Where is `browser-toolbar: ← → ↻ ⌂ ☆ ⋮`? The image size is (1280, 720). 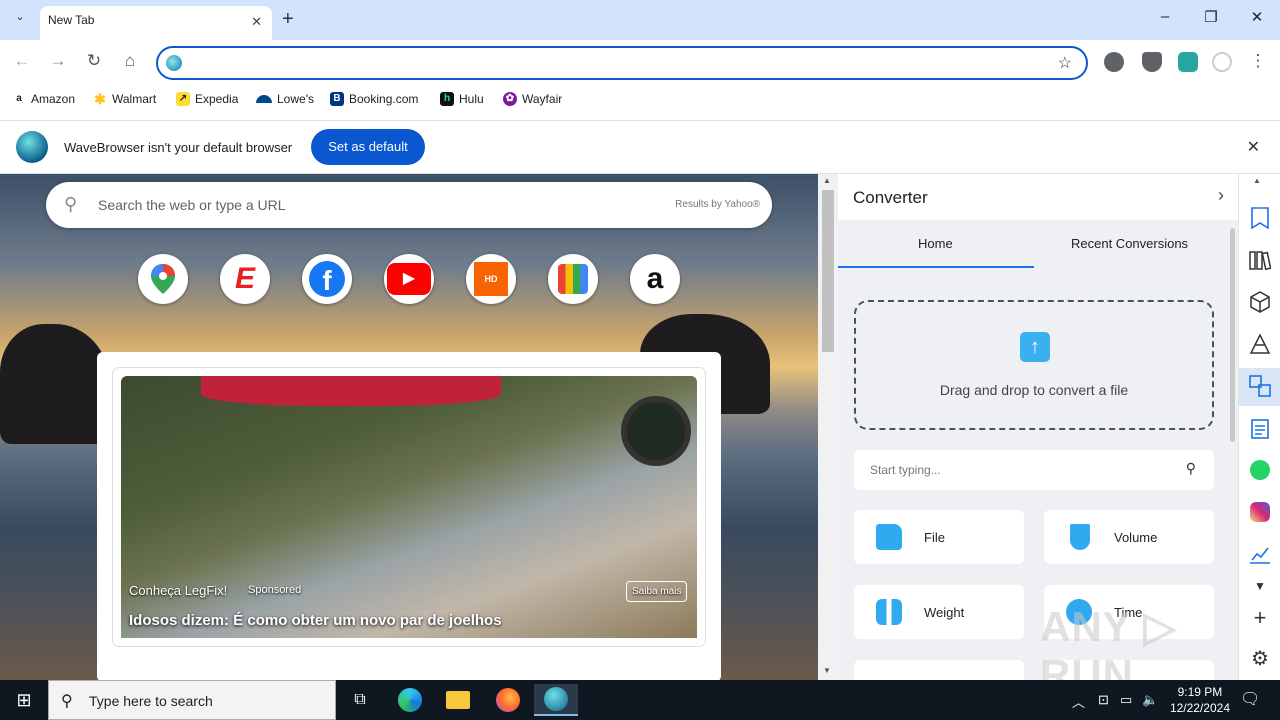 browser-toolbar: ← → ↻ ⌂ ☆ ⋮ is located at coordinates (640, 63).